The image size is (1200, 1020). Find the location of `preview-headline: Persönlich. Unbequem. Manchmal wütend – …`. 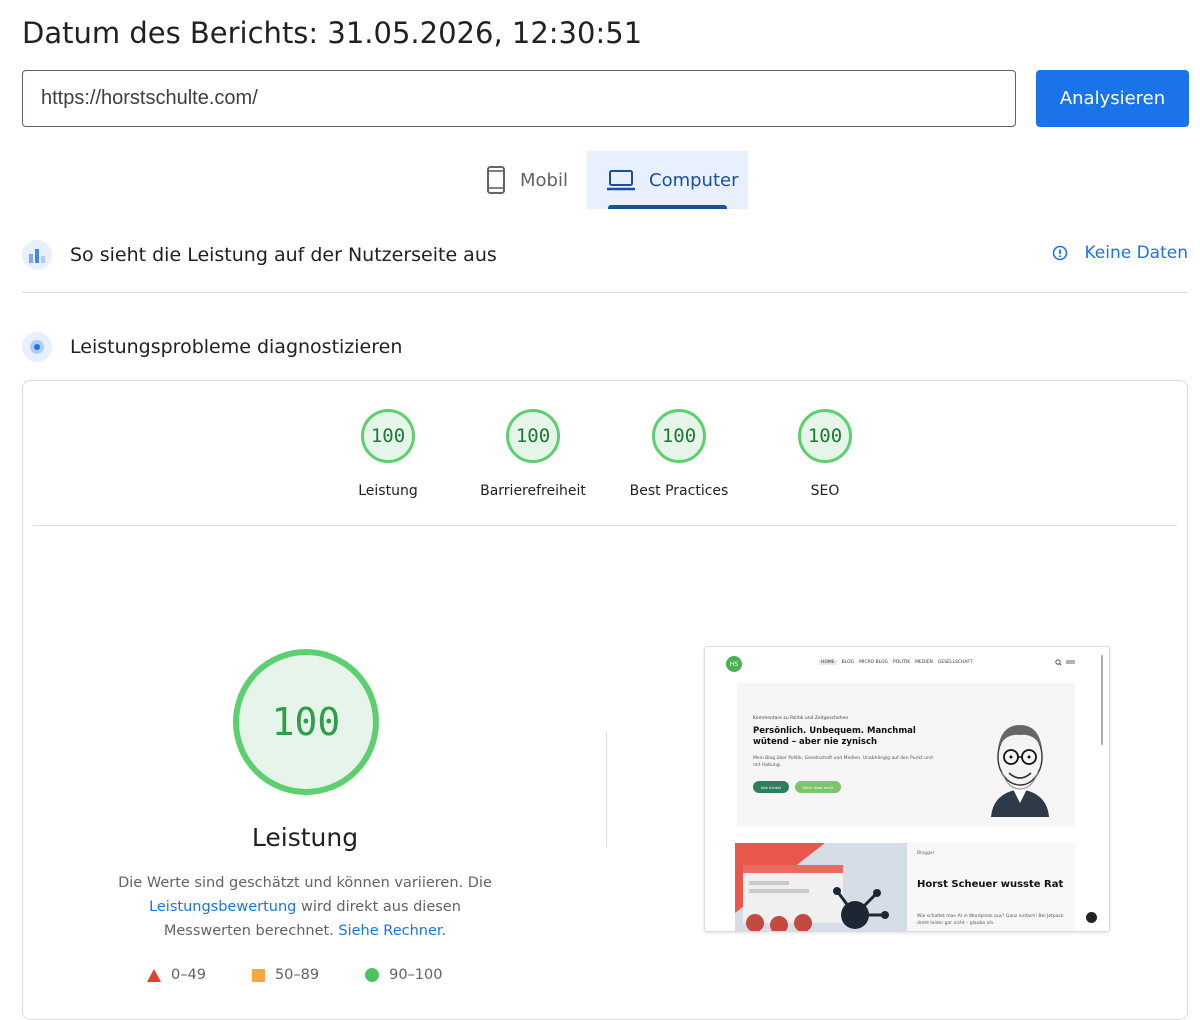

preview-headline: Persönlich. Unbequem. Manchmal wütend – … is located at coordinates (834, 736).